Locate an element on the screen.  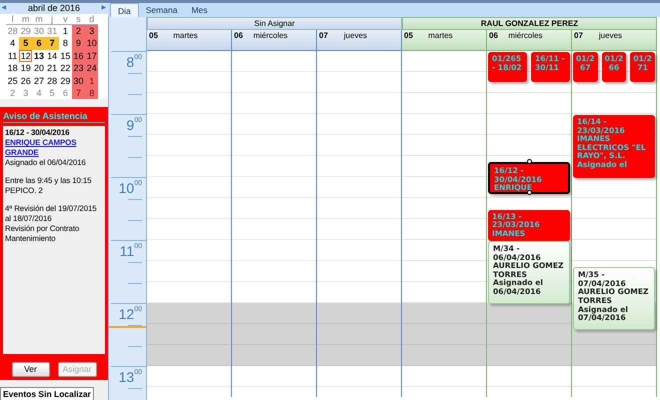
calendar-day: 9 is located at coordinates (79, 43).